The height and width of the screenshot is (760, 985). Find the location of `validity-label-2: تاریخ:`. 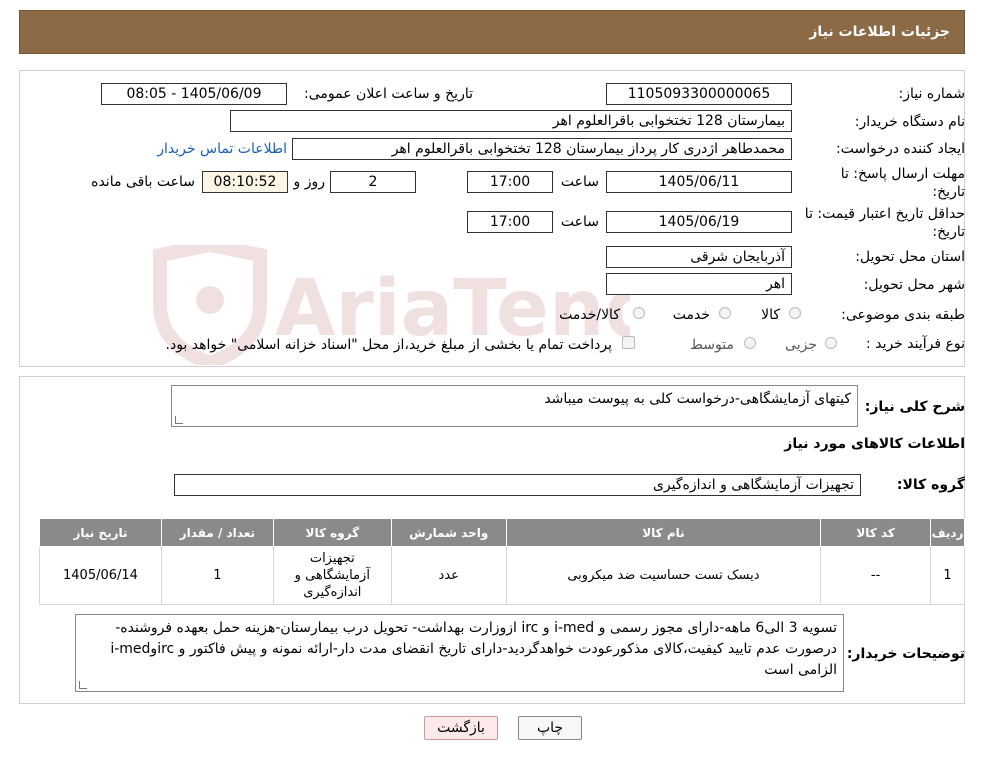

validity-label-2: تاریخ: is located at coordinates (948, 232).